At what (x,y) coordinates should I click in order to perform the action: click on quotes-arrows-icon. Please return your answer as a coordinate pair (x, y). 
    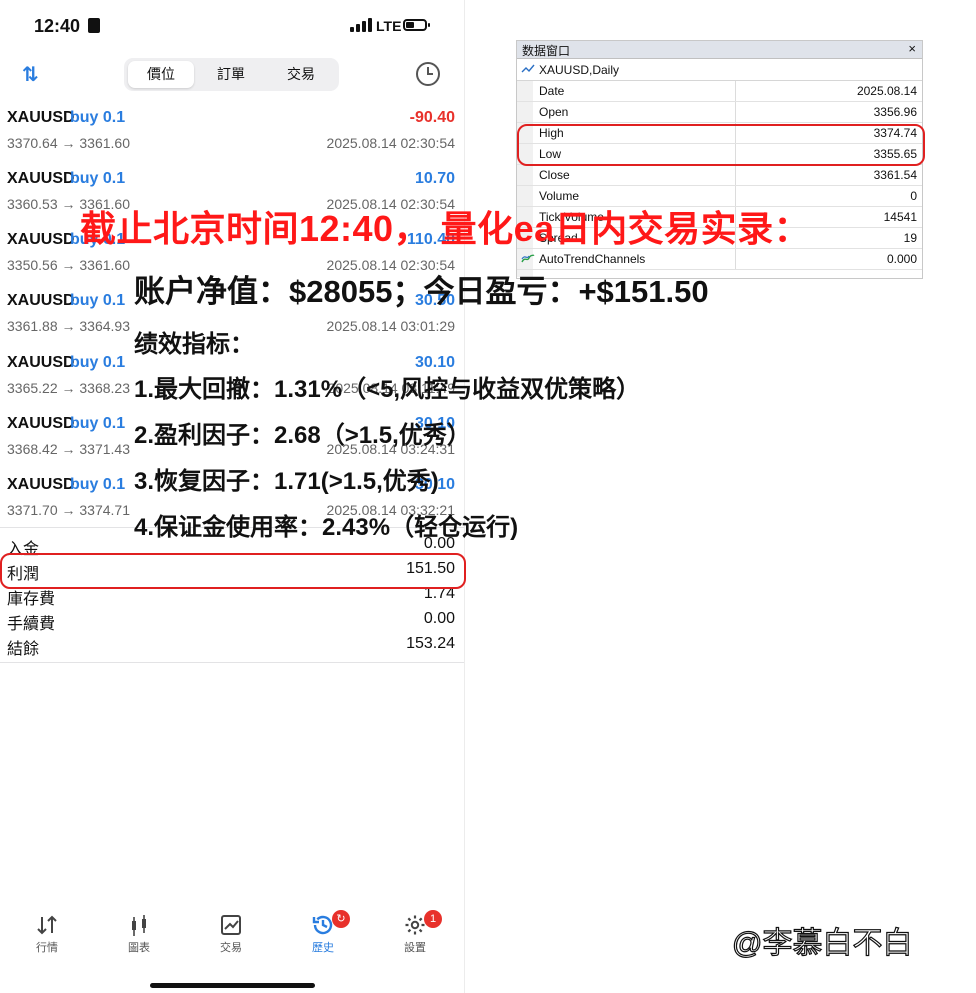
    Looking at the image, I should click on (47, 925).